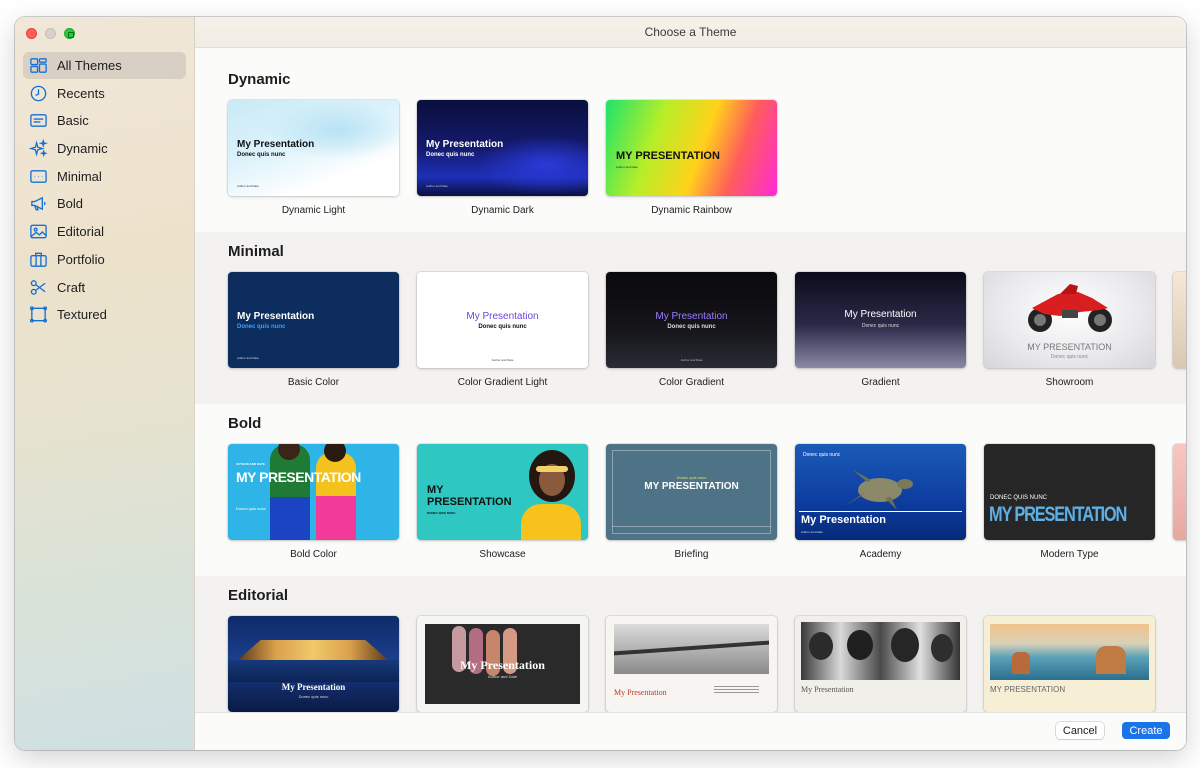 The height and width of the screenshot is (768, 1200). What do you see at coordinates (258, 595) in the screenshot?
I see `section-title: Editorial` at bounding box center [258, 595].